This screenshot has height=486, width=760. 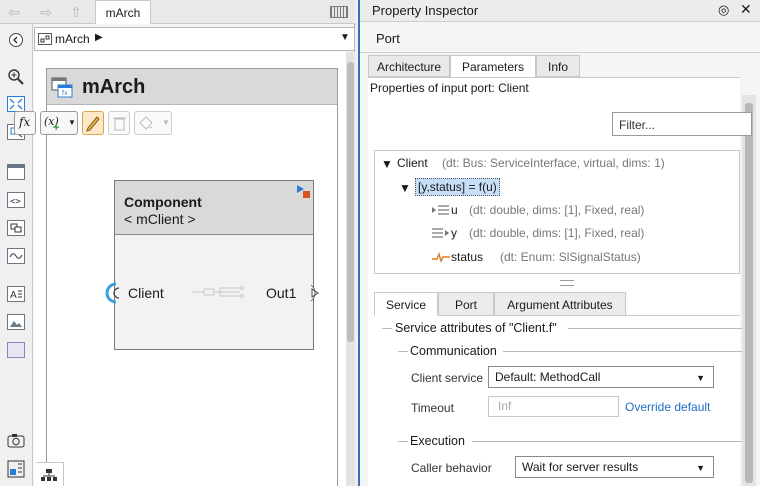 I want to click on tree-item-client: Client, so click(x=412, y=163).